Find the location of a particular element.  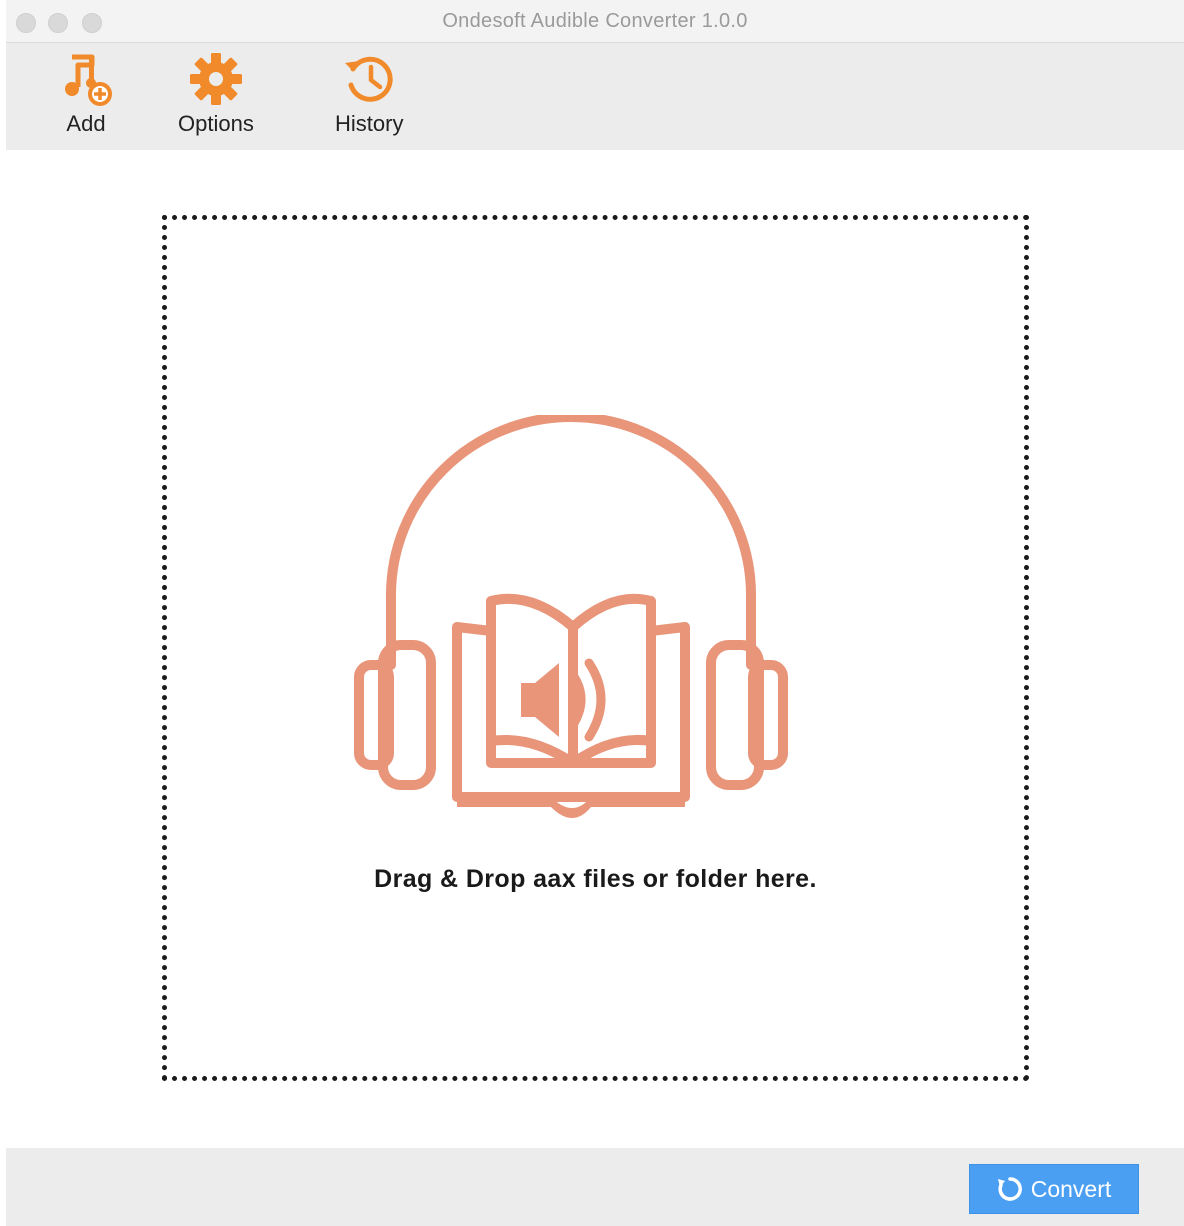

toolbar: Add Options History is located at coordinates (595, 96).